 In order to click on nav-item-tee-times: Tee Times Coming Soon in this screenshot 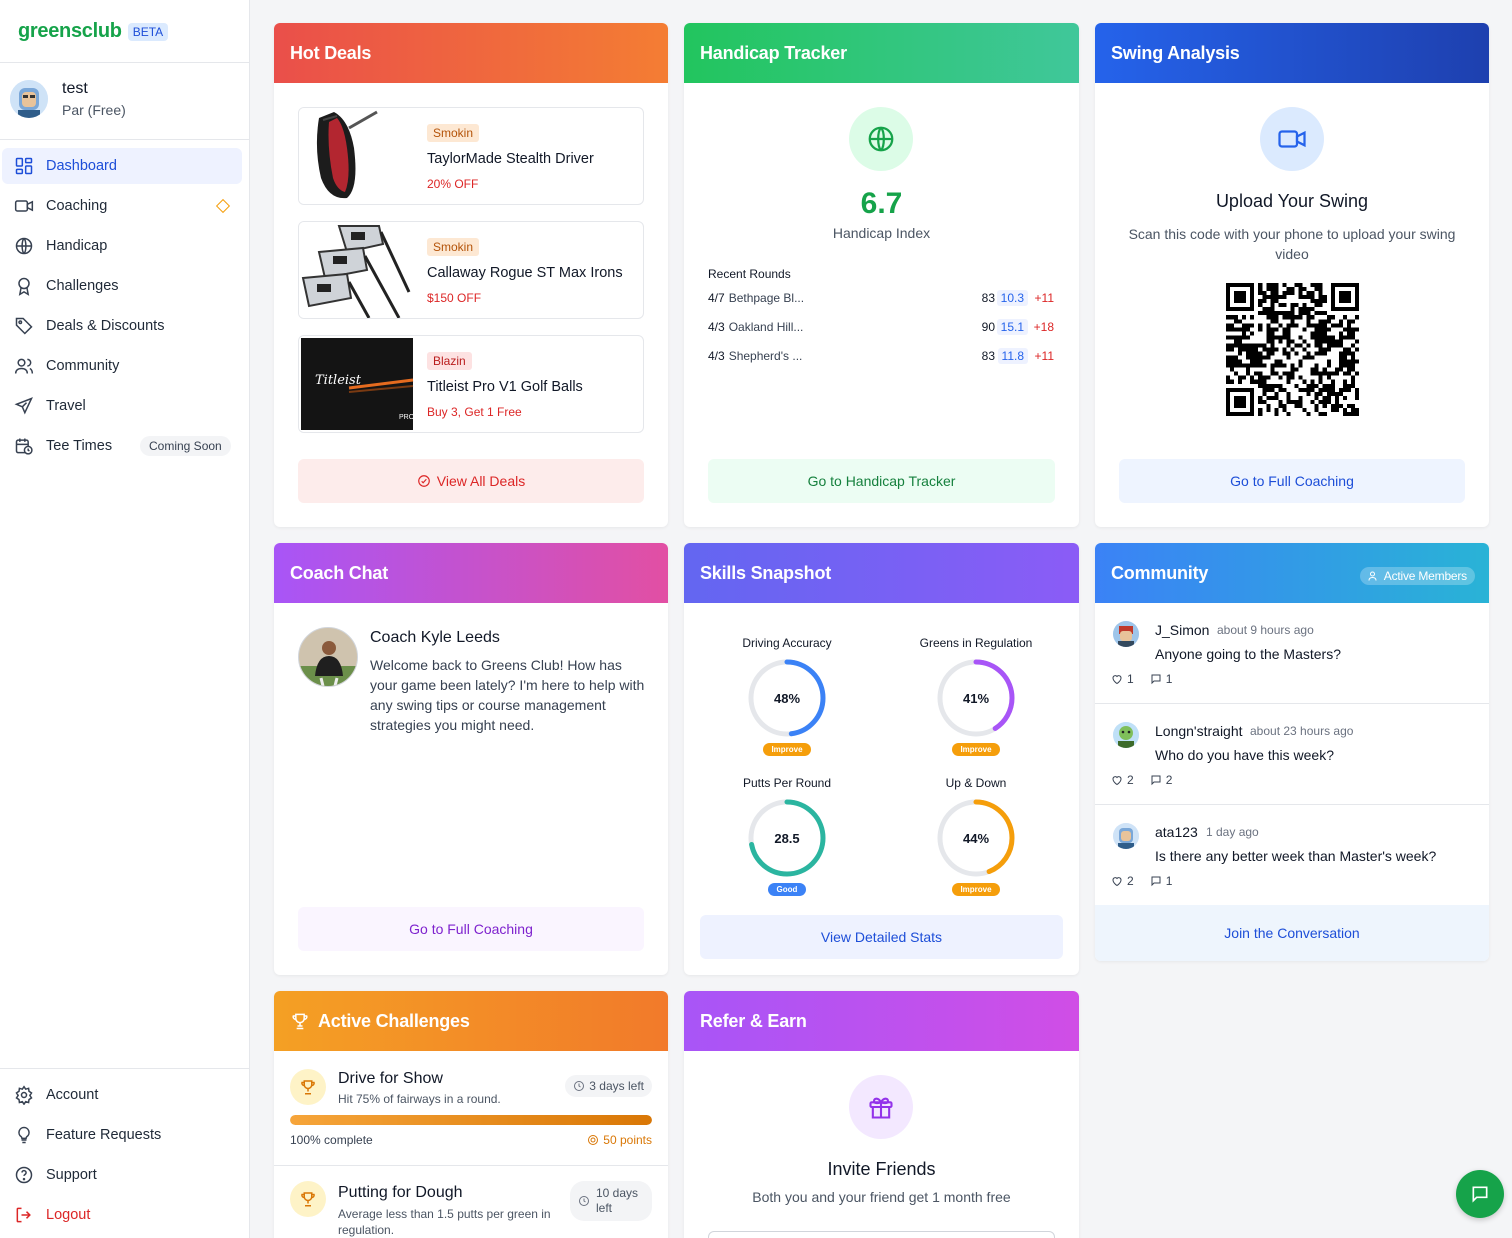, I will do `click(122, 446)`.